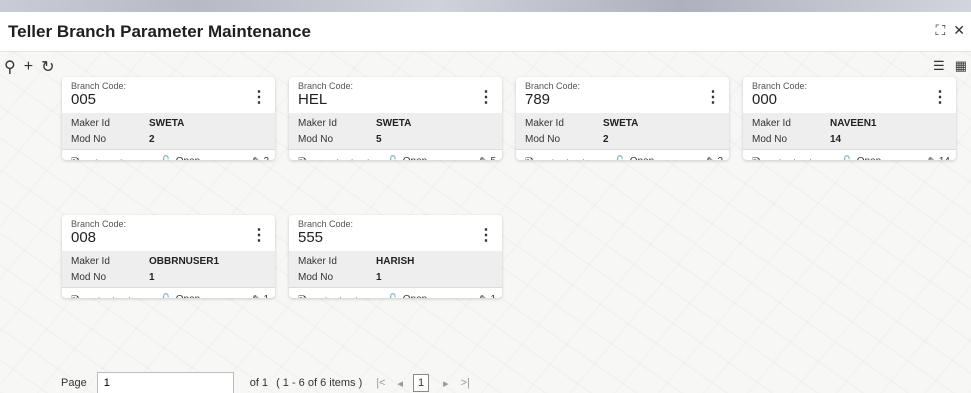 The width and height of the screenshot is (971, 393). What do you see at coordinates (493, 158) in the screenshot?
I see `modification-count-value: 5` at bounding box center [493, 158].